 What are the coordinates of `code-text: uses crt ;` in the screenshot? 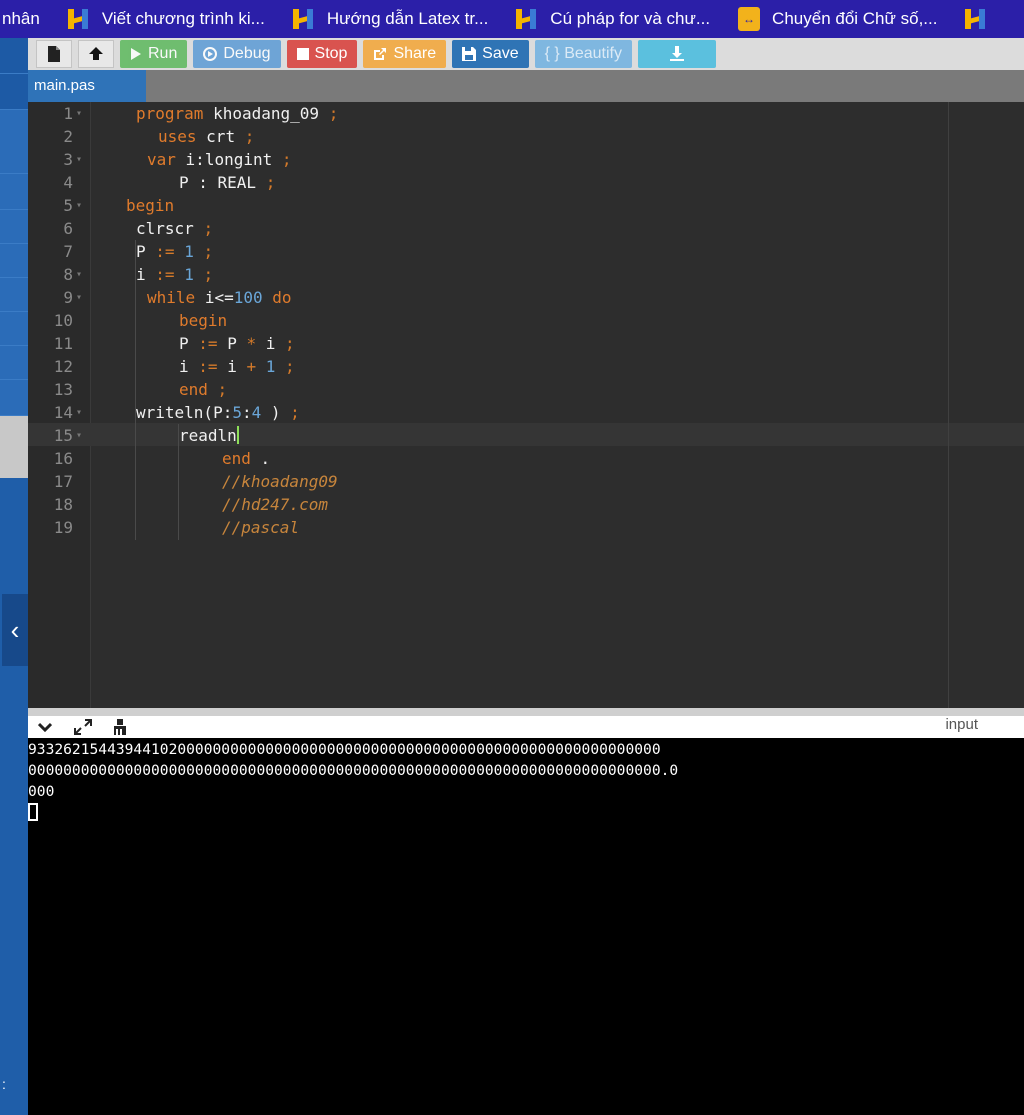 It's located at (206, 136).